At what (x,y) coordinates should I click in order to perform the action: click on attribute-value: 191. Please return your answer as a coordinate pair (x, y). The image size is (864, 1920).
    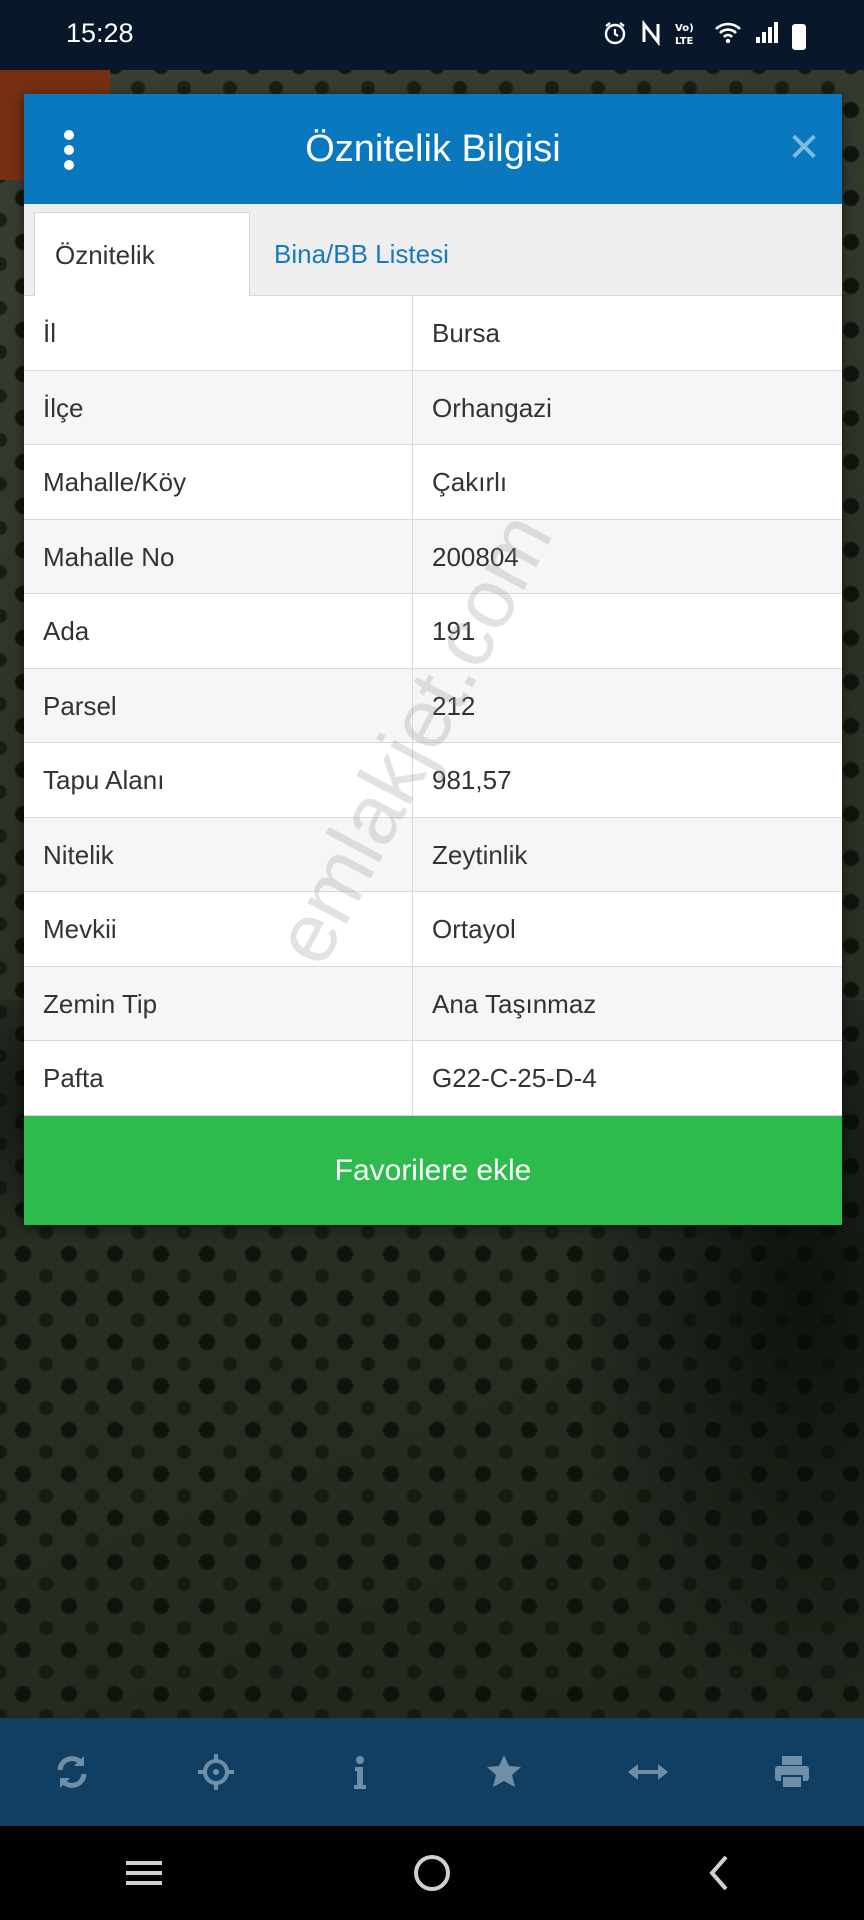
    Looking at the image, I should click on (454, 631).